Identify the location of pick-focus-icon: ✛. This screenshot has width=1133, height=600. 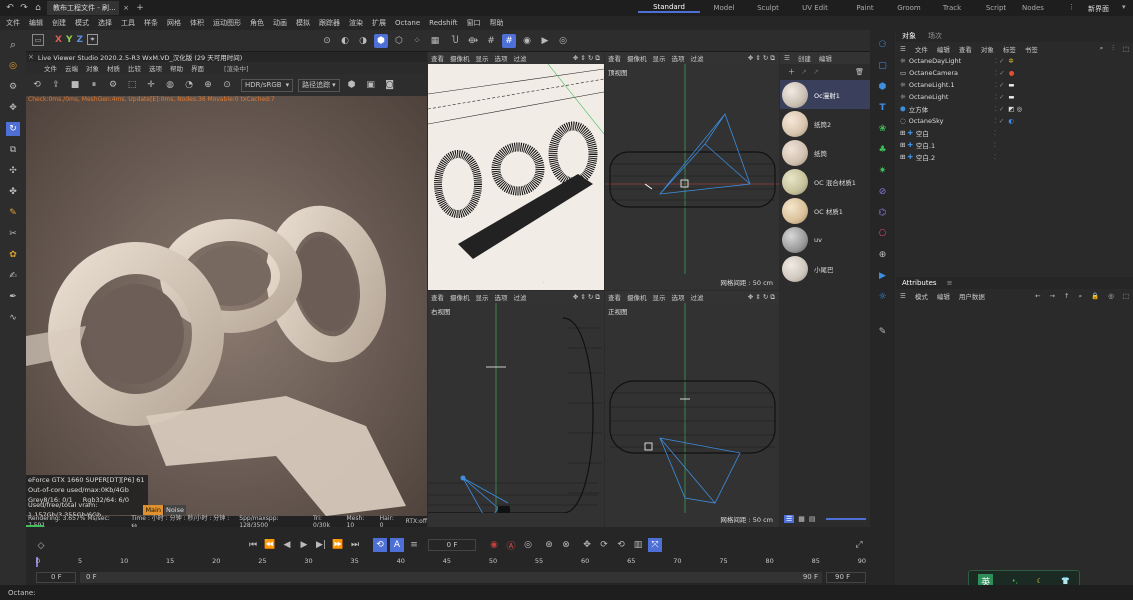
(151, 85).